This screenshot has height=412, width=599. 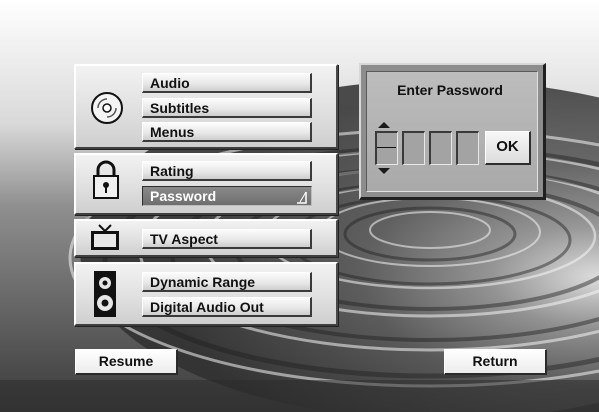 I want to click on password-button: Password, so click(x=227, y=196).